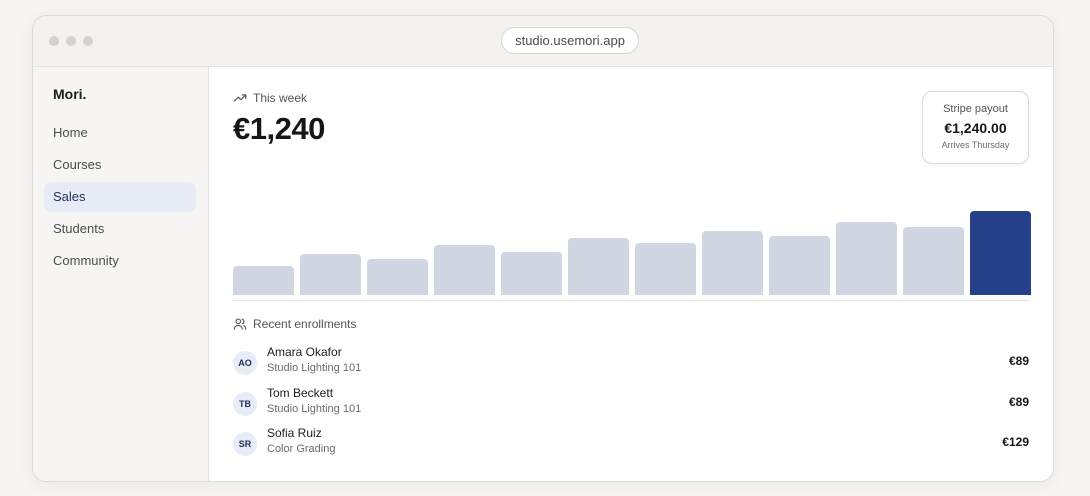 The width and height of the screenshot is (1090, 496). I want to click on trending-up-icon, so click(240, 98).